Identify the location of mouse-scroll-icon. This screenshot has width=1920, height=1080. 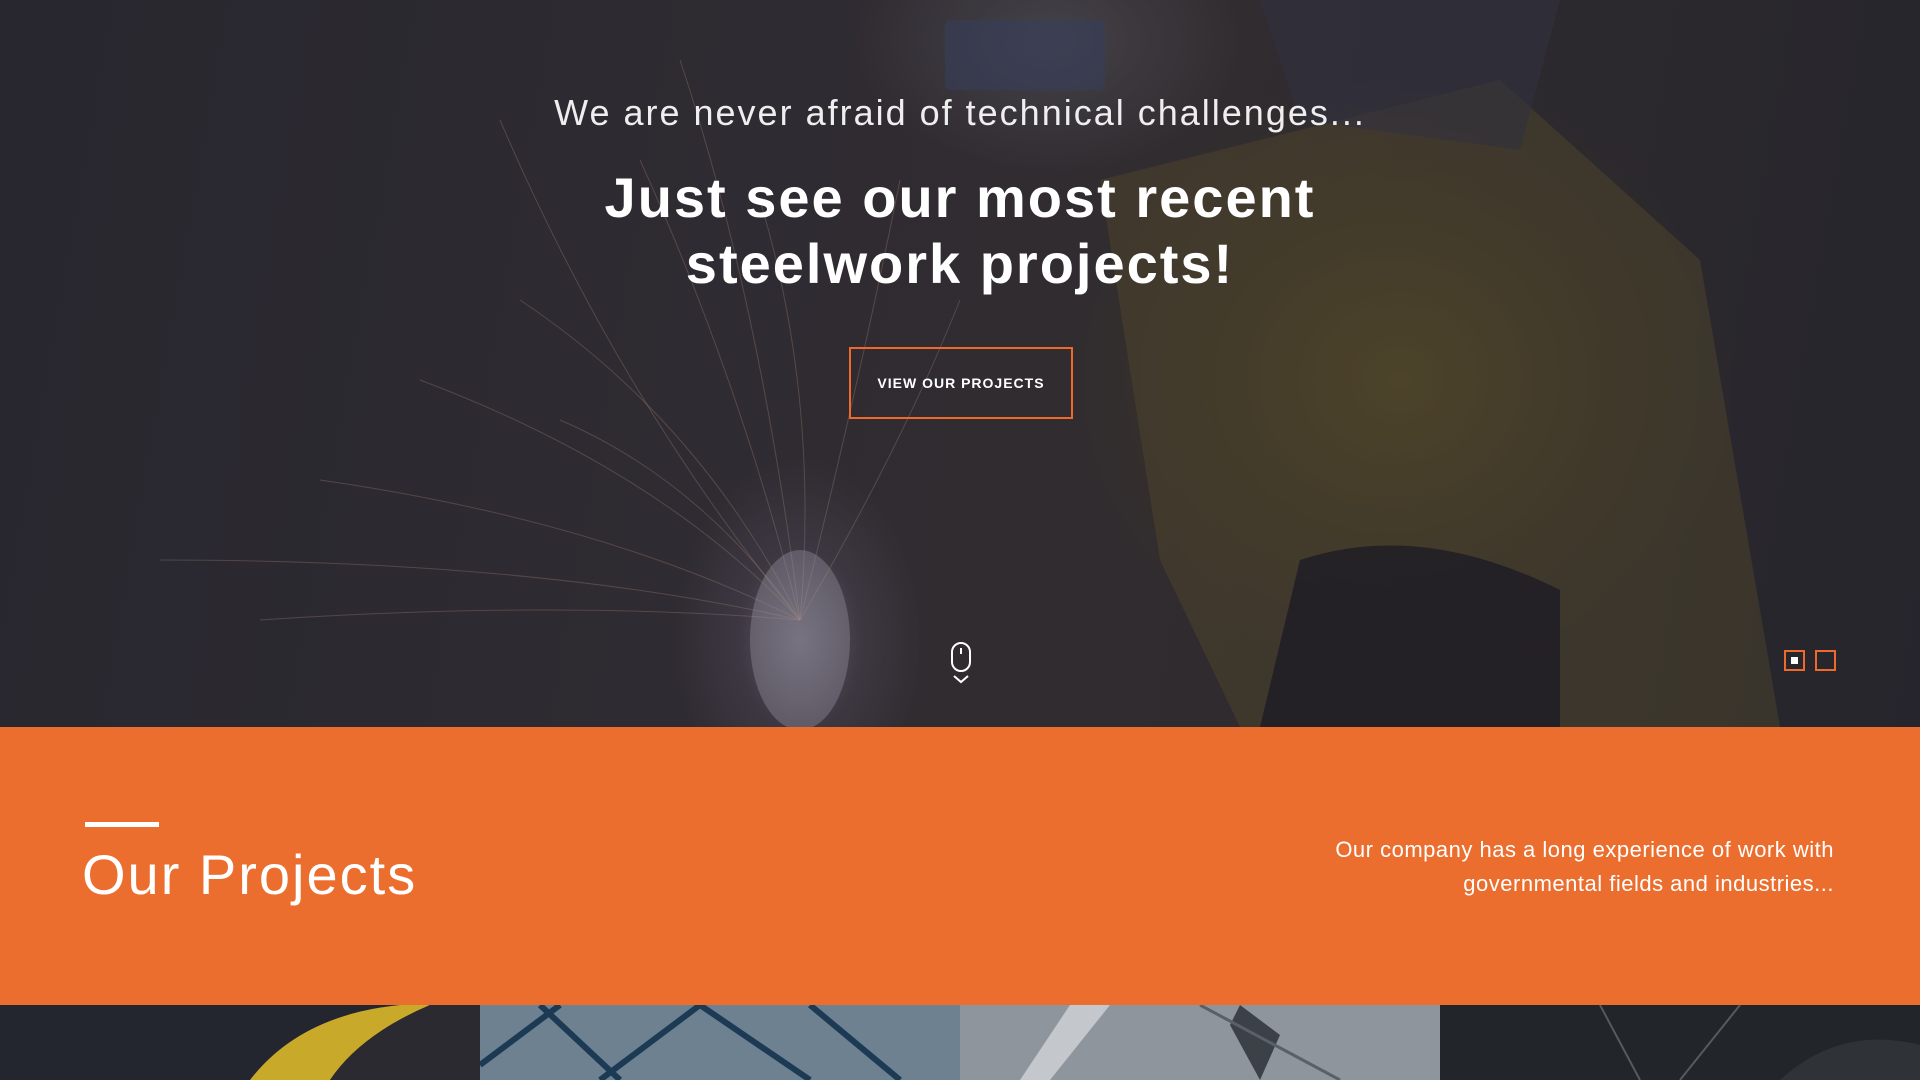
(961, 664).